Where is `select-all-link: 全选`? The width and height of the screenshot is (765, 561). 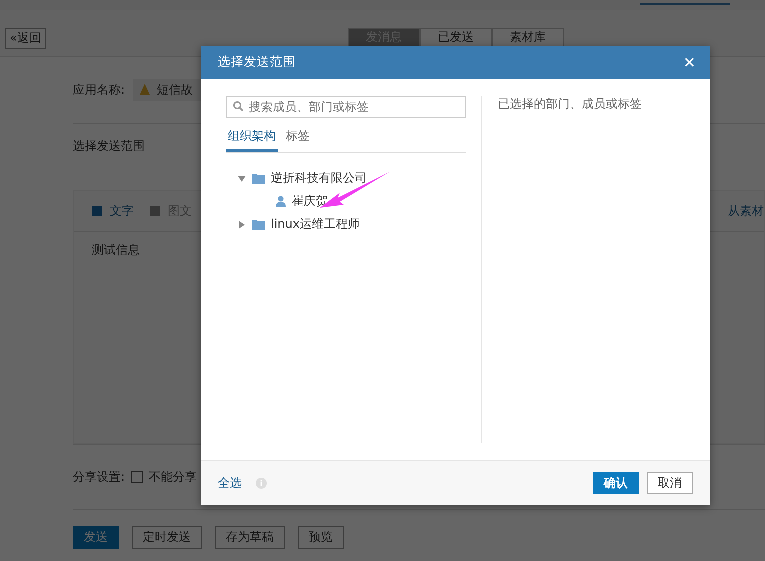
select-all-link: 全选 is located at coordinates (230, 483).